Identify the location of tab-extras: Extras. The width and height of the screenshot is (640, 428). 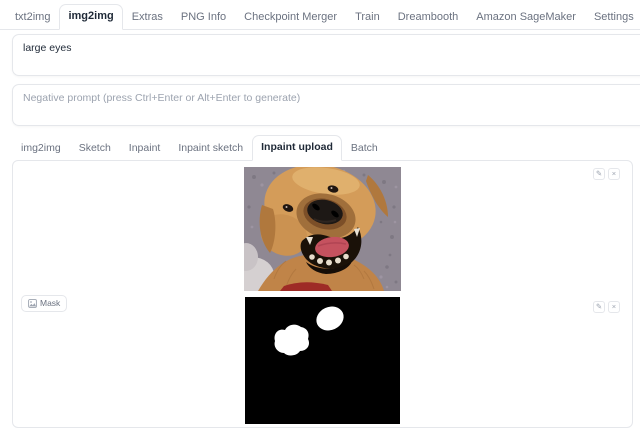
(147, 17).